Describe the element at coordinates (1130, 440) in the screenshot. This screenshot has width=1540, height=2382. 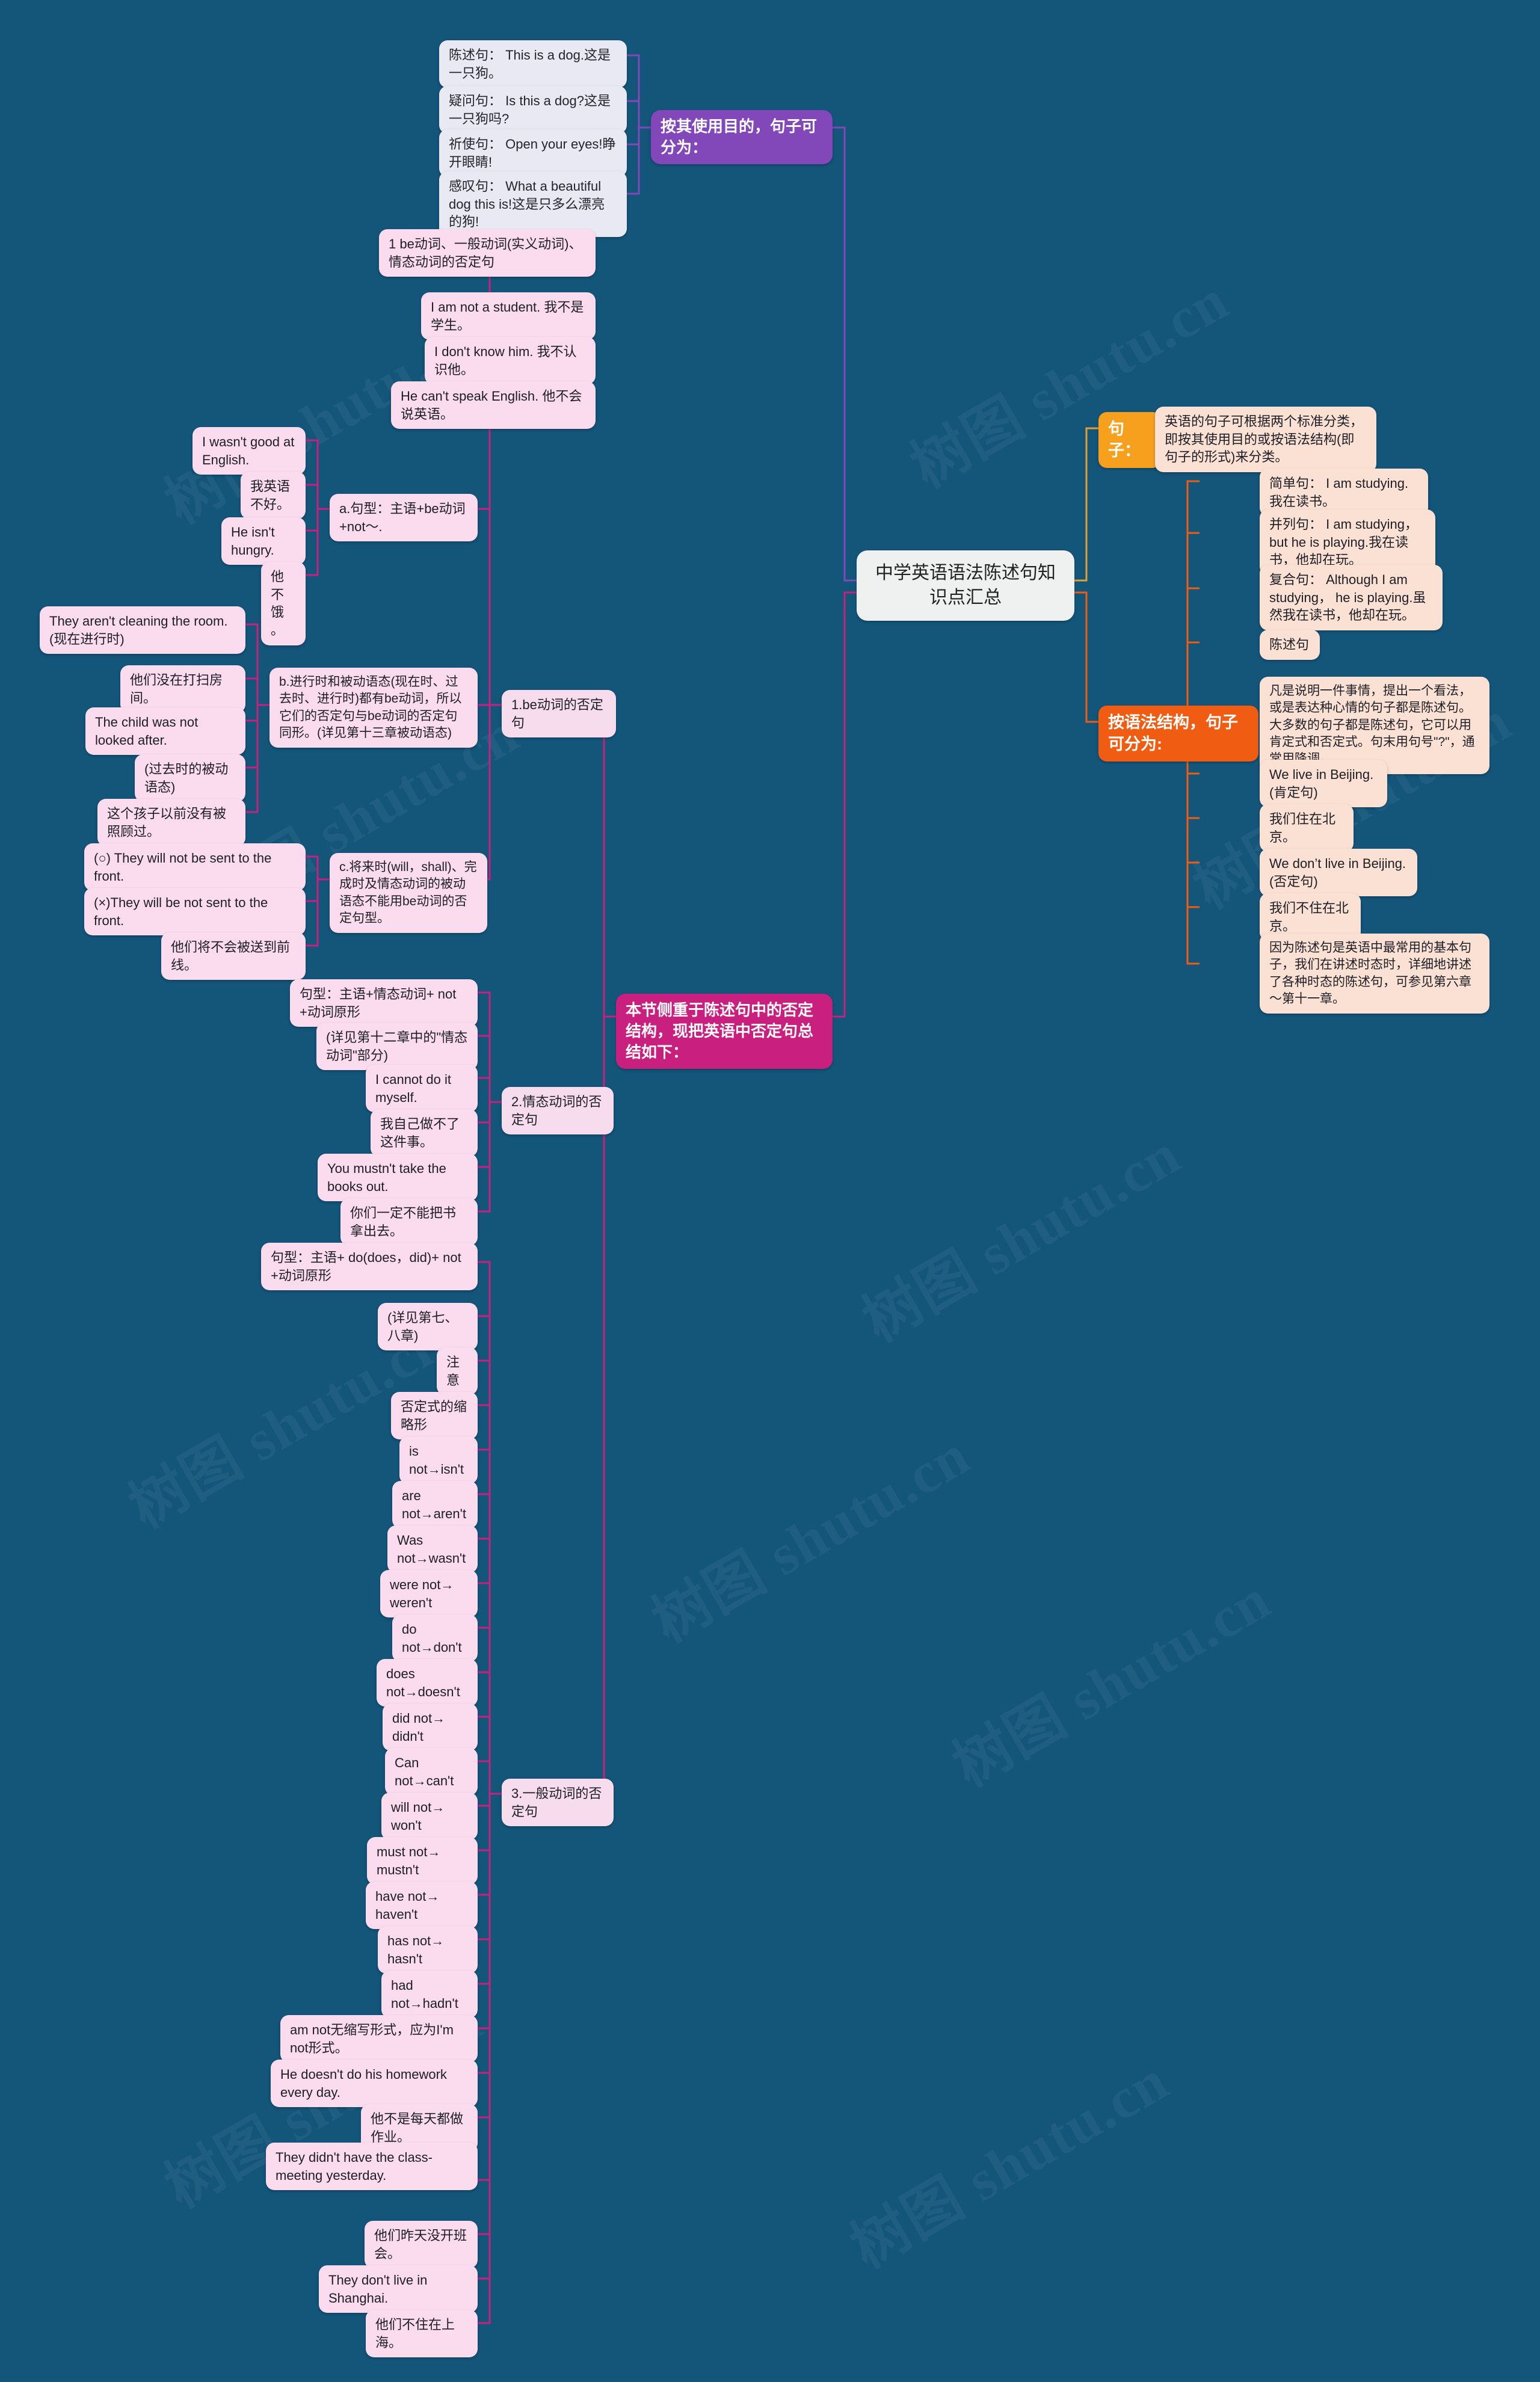
I see `branch-sentence: 句子：` at that location.